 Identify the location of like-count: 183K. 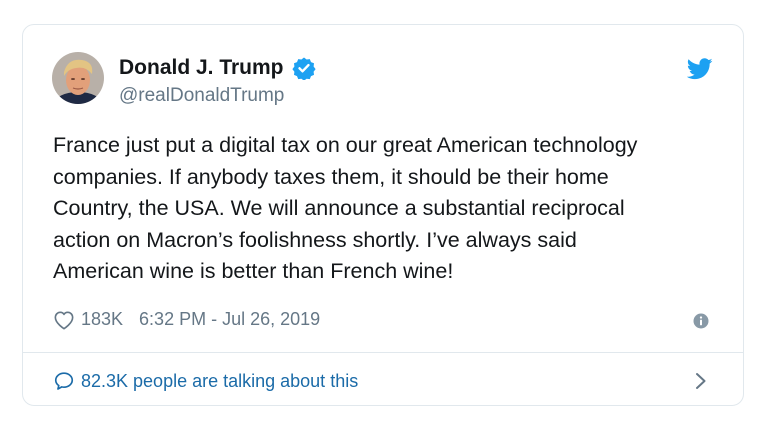
(102, 319).